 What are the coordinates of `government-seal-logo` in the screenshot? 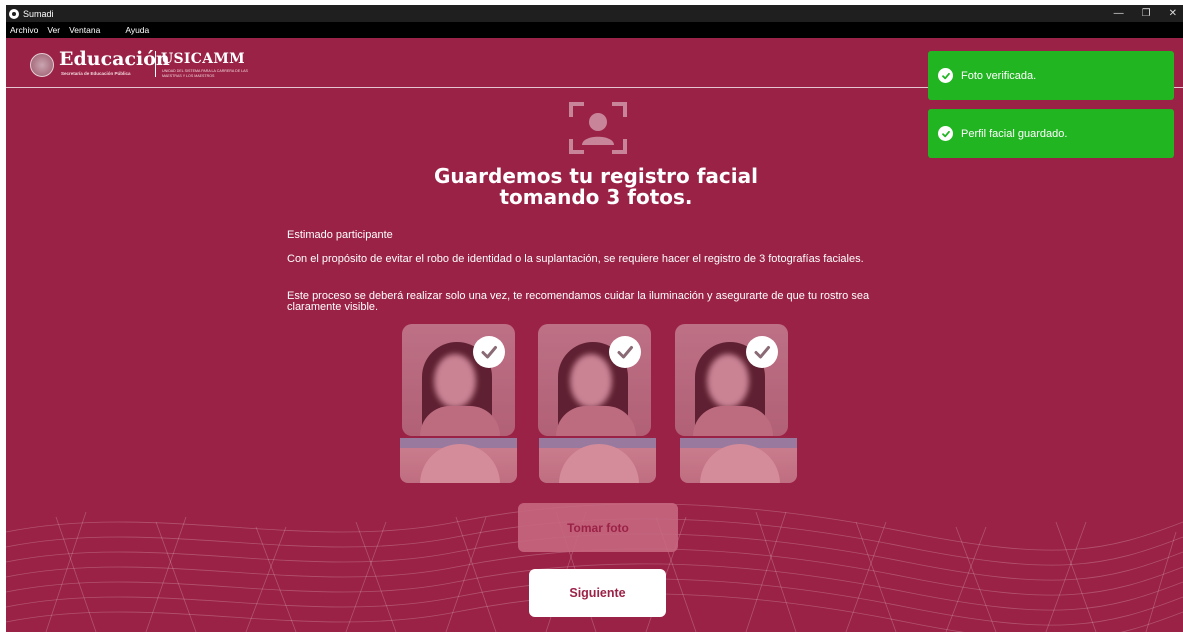 It's located at (42, 65).